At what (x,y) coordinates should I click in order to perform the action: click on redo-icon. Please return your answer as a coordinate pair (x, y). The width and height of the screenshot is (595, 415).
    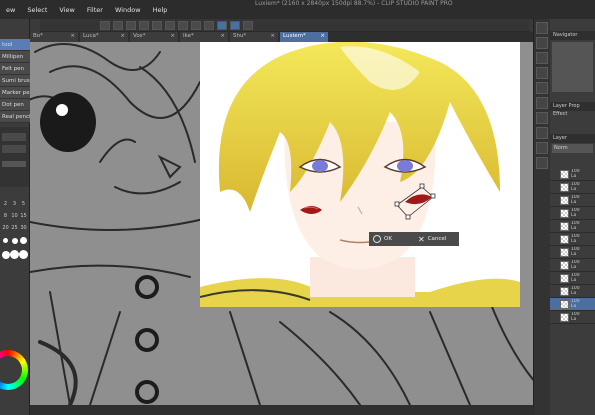
    Looking at the image, I should click on (157, 25).